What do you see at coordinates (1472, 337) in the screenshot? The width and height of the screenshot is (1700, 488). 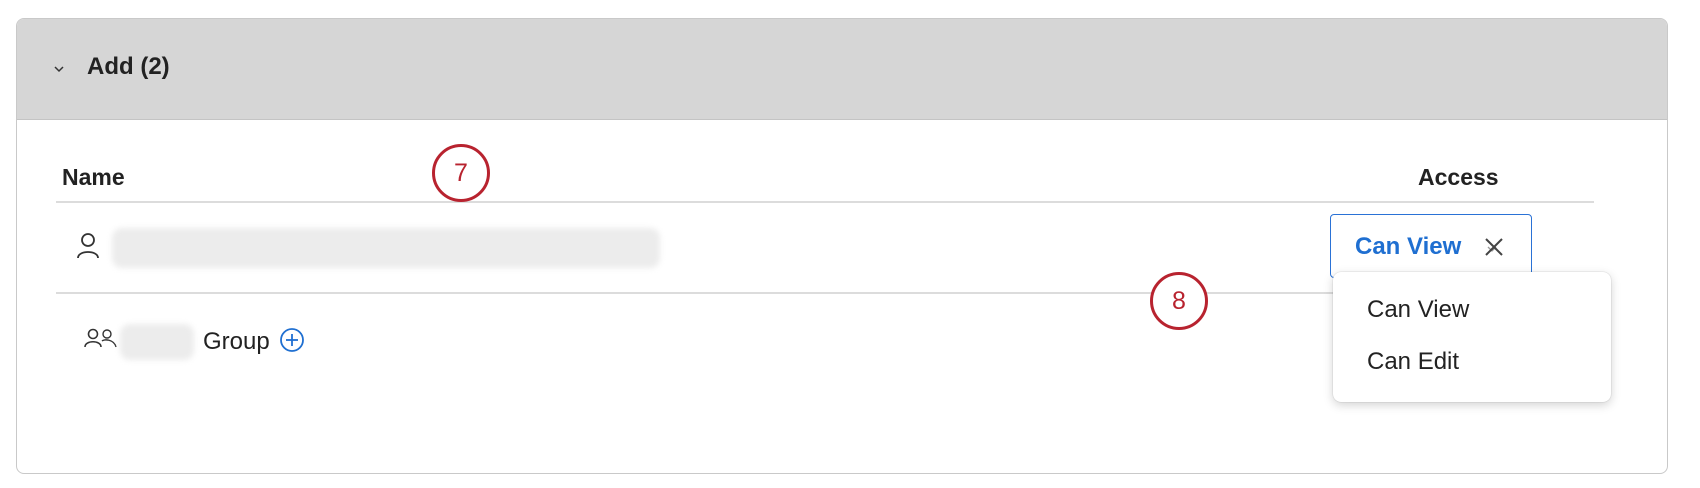 I see `access-dropdown-menu: Can View Can Edit` at bounding box center [1472, 337].